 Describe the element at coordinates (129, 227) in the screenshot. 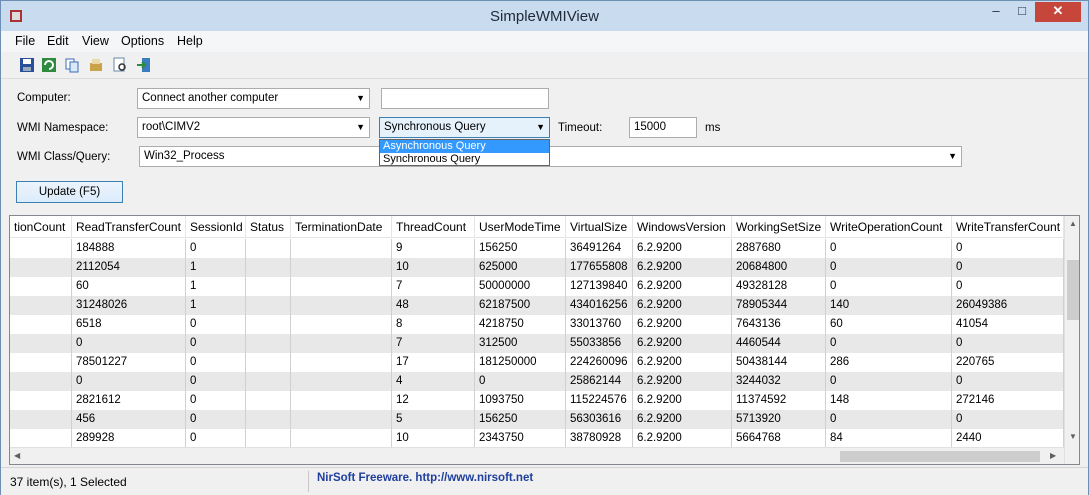

I see `column-header: ReadTransferCount` at that location.